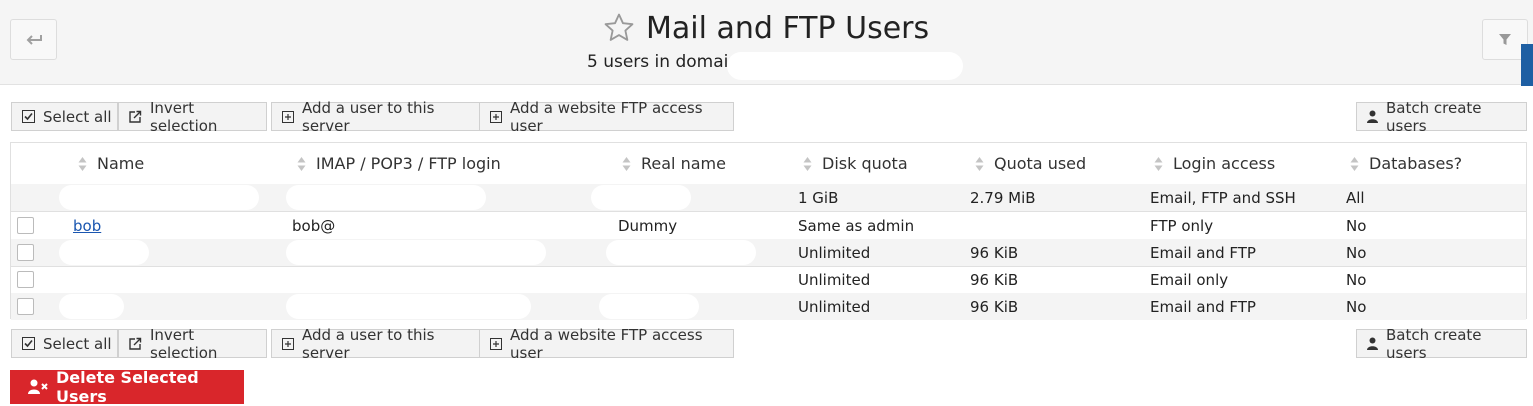 This screenshot has width=1533, height=406. What do you see at coordinates (788, 28) in the screenshot?
I see `page-title: Mail and FTP Users` at bounding box center [788, 28].